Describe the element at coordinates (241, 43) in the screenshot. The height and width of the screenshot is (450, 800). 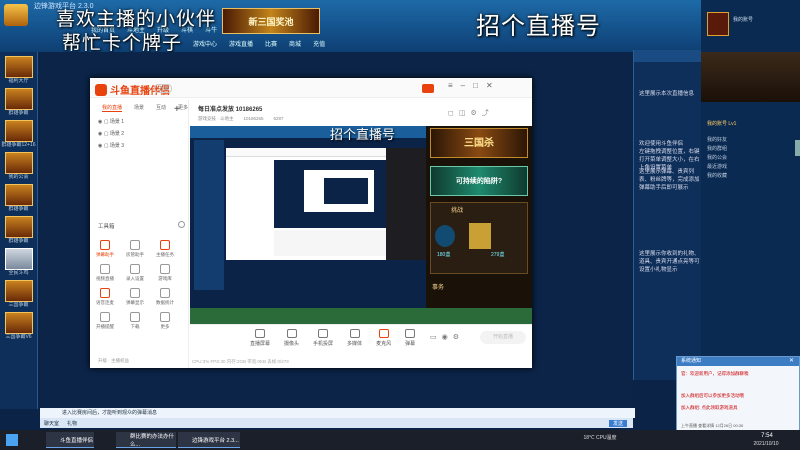
I see `secondary-nav-item: 游戏直播` at that location.